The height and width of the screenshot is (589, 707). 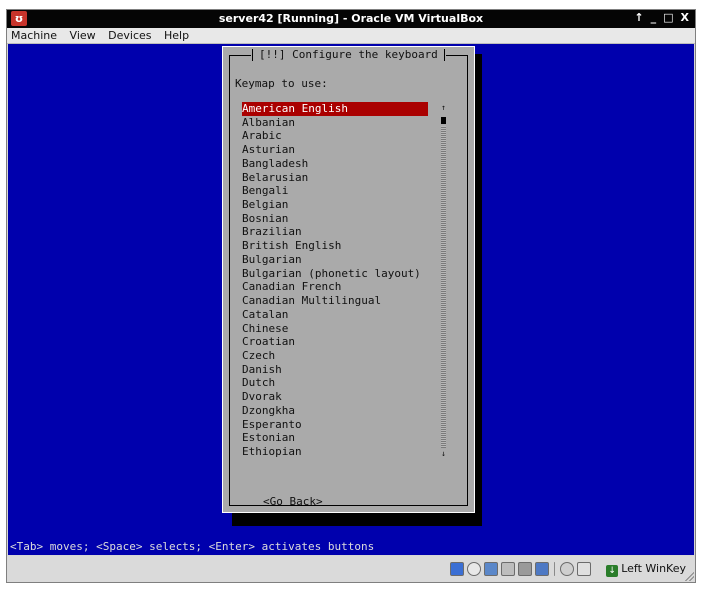 What do you see at coordinates (351, 569) in the screenshot?
I see `host-status-bar: ↓ Left WinKey` at bounding box center [351, 569].